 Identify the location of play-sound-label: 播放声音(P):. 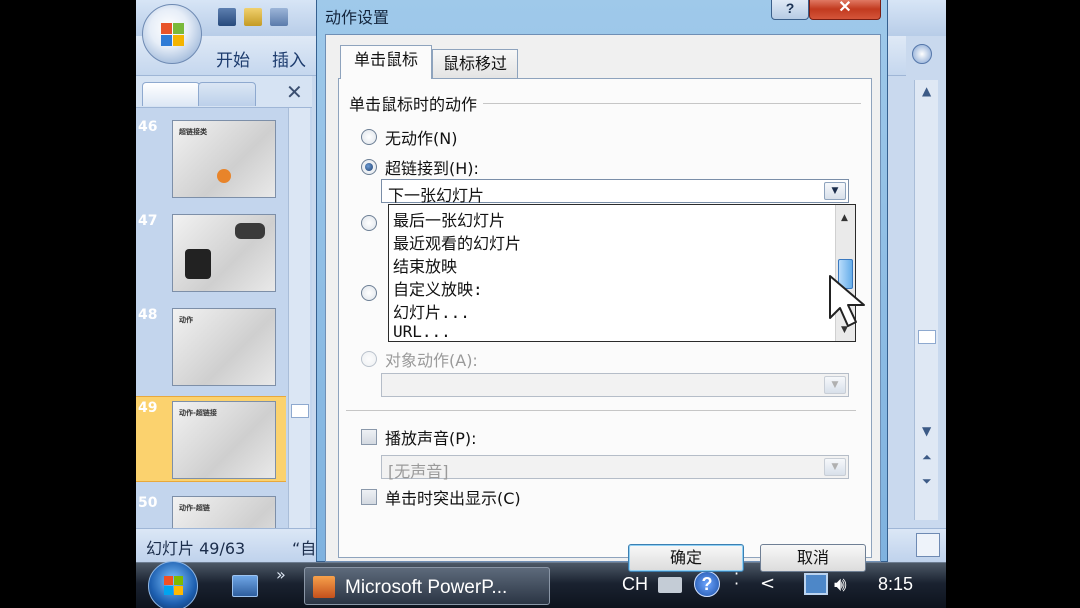
(431, 437).